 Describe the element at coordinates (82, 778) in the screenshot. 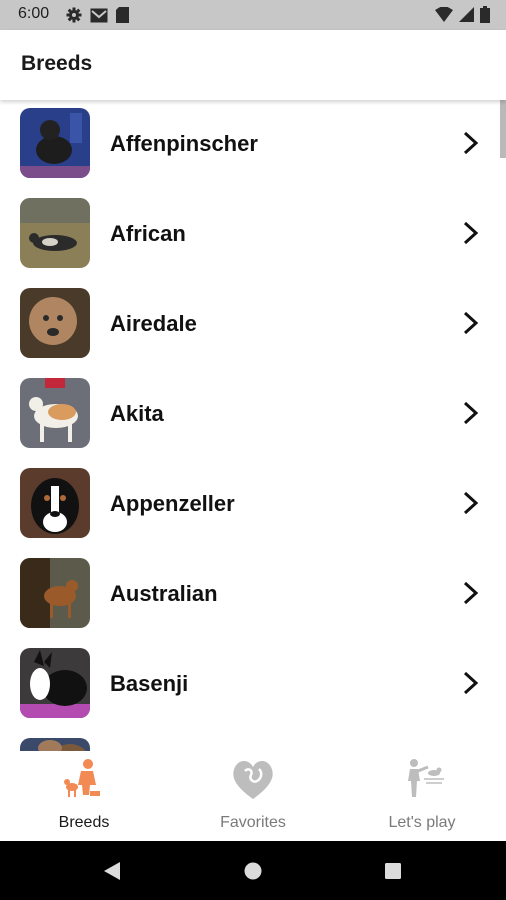

I see `breeds-icon` at that location.